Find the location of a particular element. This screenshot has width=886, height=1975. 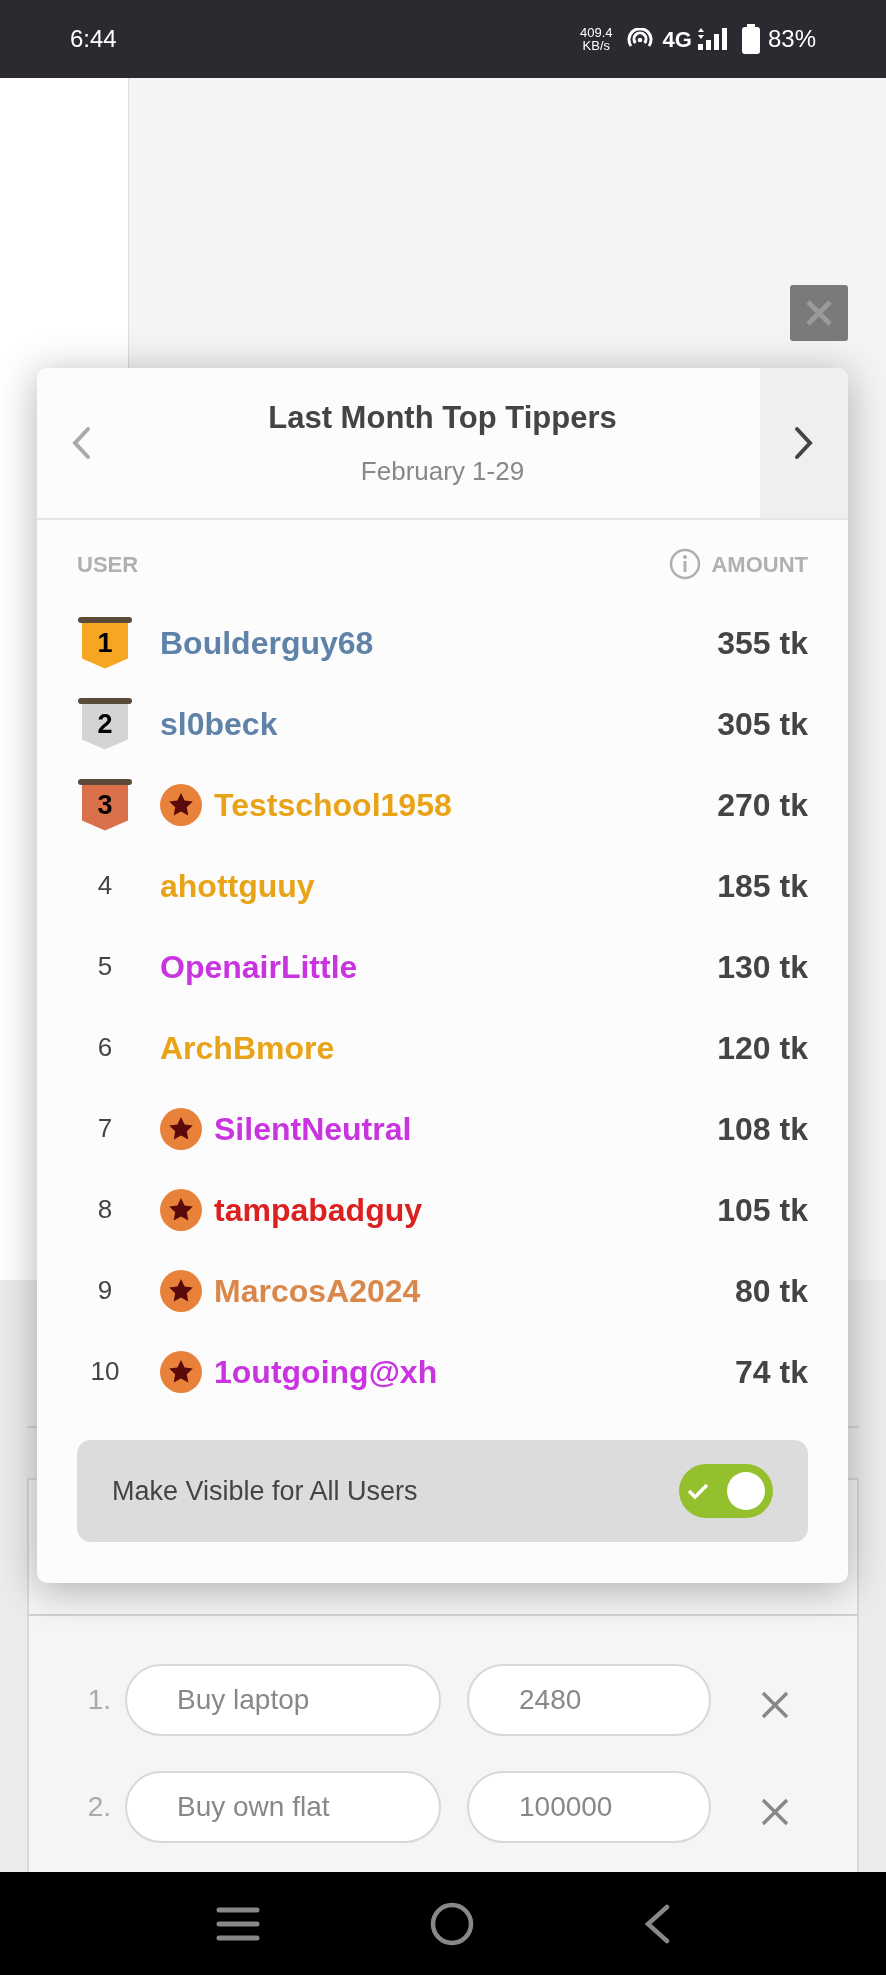

tipper-name: sl0beck is located at coordinates (219, 723).